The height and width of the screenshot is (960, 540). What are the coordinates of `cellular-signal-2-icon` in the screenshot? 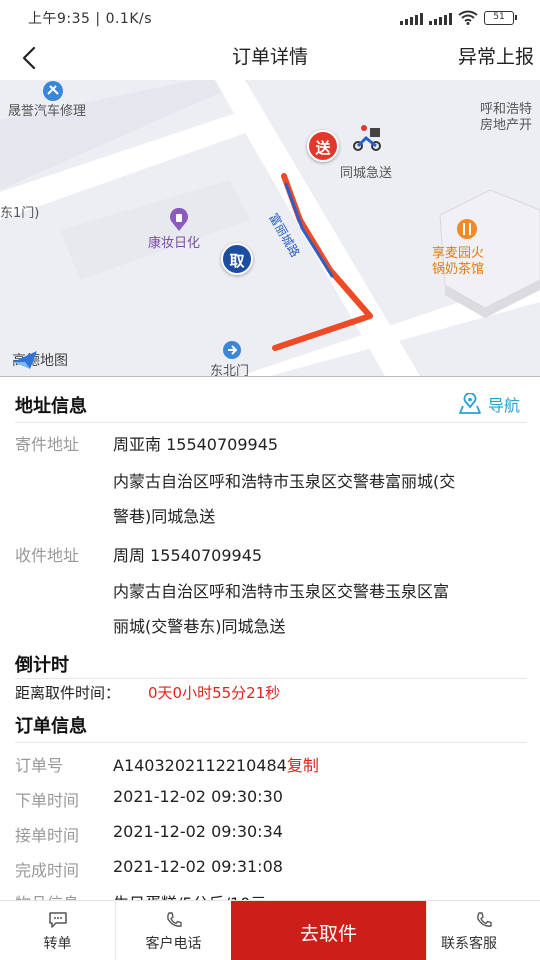 It's located at (440, 18).